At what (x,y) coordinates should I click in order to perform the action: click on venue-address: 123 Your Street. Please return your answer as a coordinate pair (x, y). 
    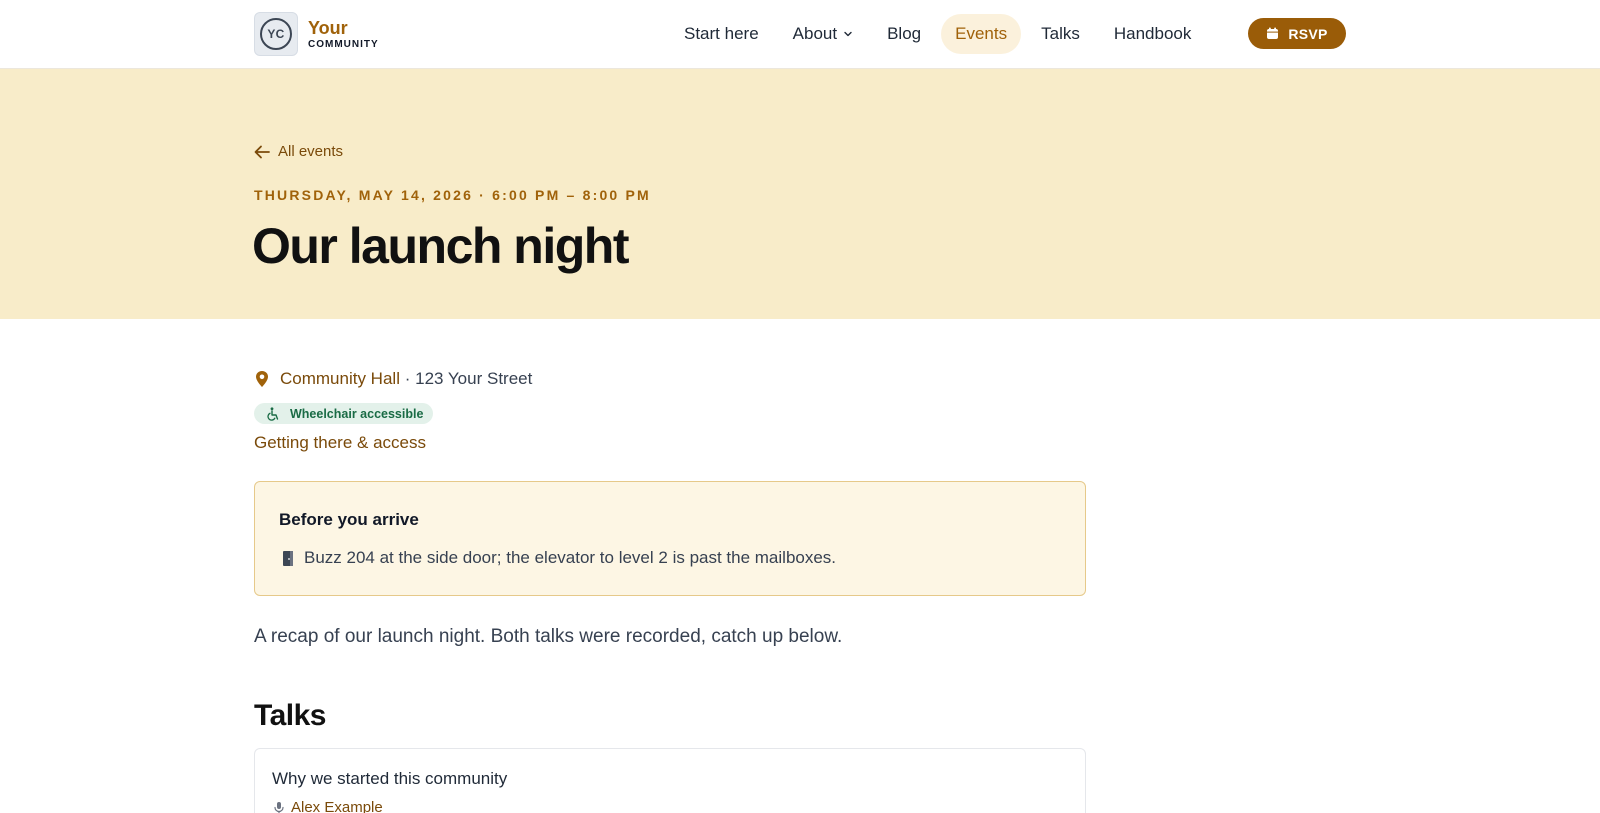
    Looking at the image, I should click on (474, 378).